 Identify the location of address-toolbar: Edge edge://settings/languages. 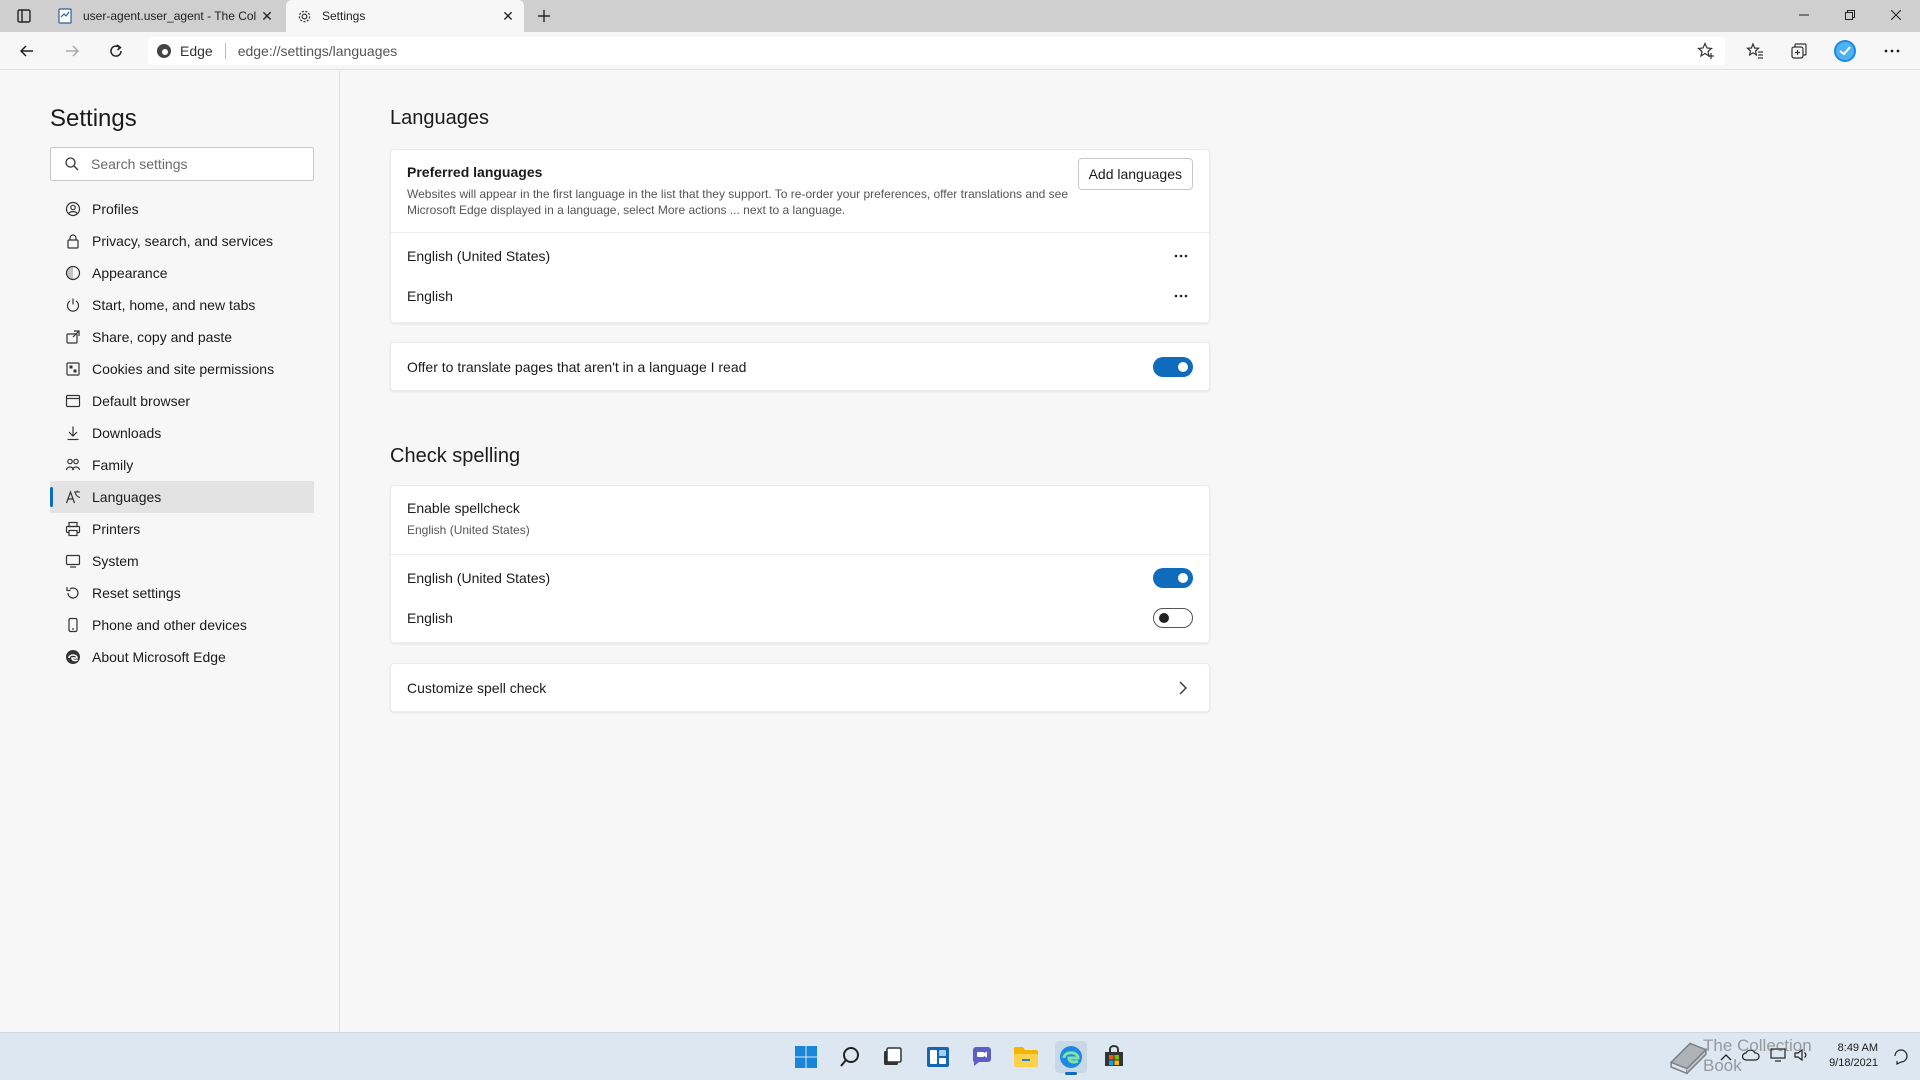
(960, 51).